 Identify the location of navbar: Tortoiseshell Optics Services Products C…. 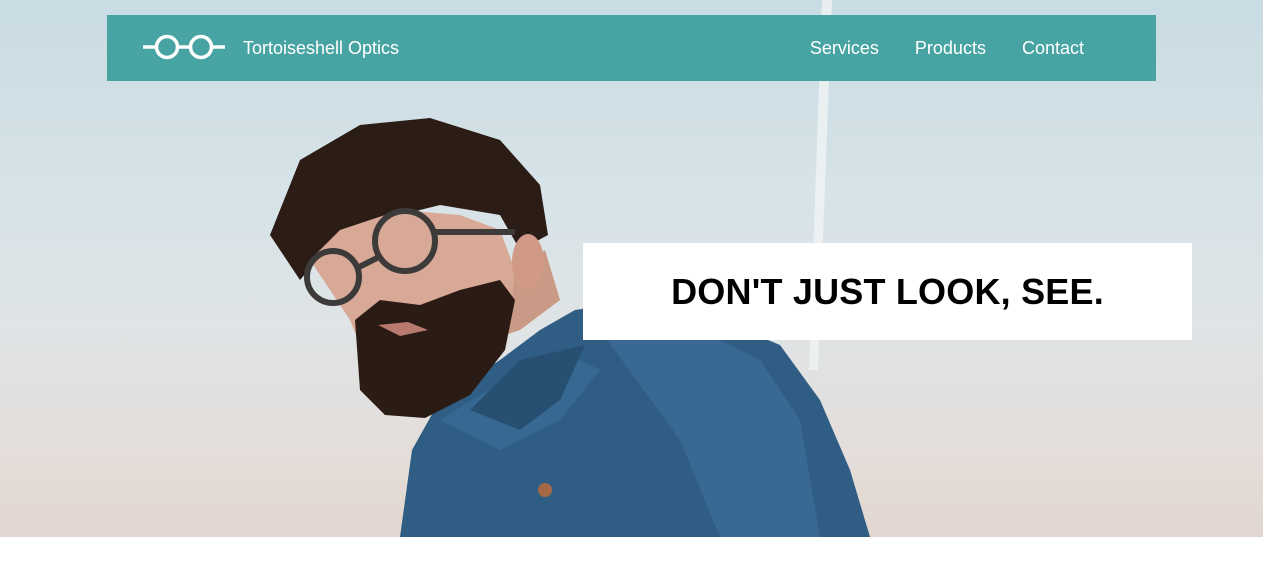
(631, 48).